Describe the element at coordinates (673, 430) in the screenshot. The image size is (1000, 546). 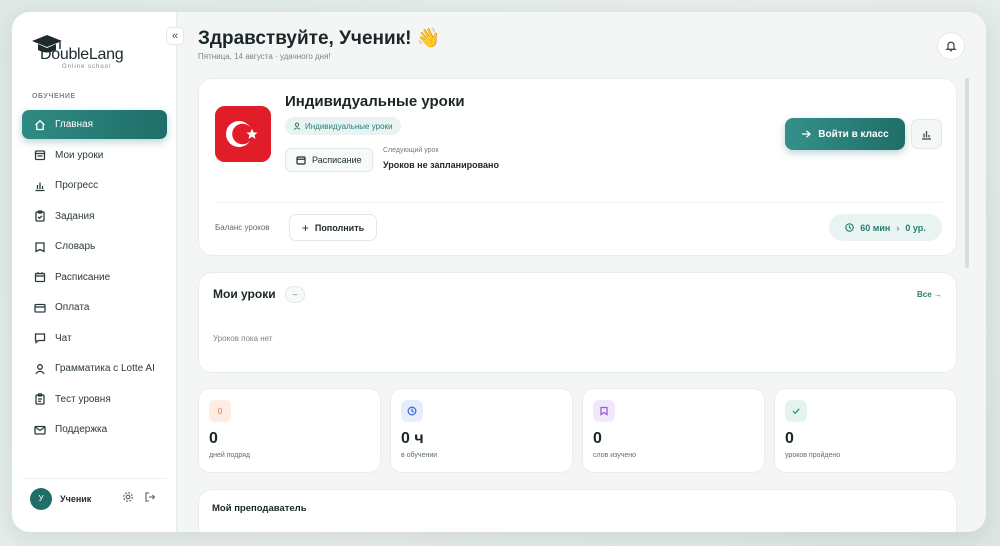
I see `stat-card-words: 0 слов изучено` at that location.